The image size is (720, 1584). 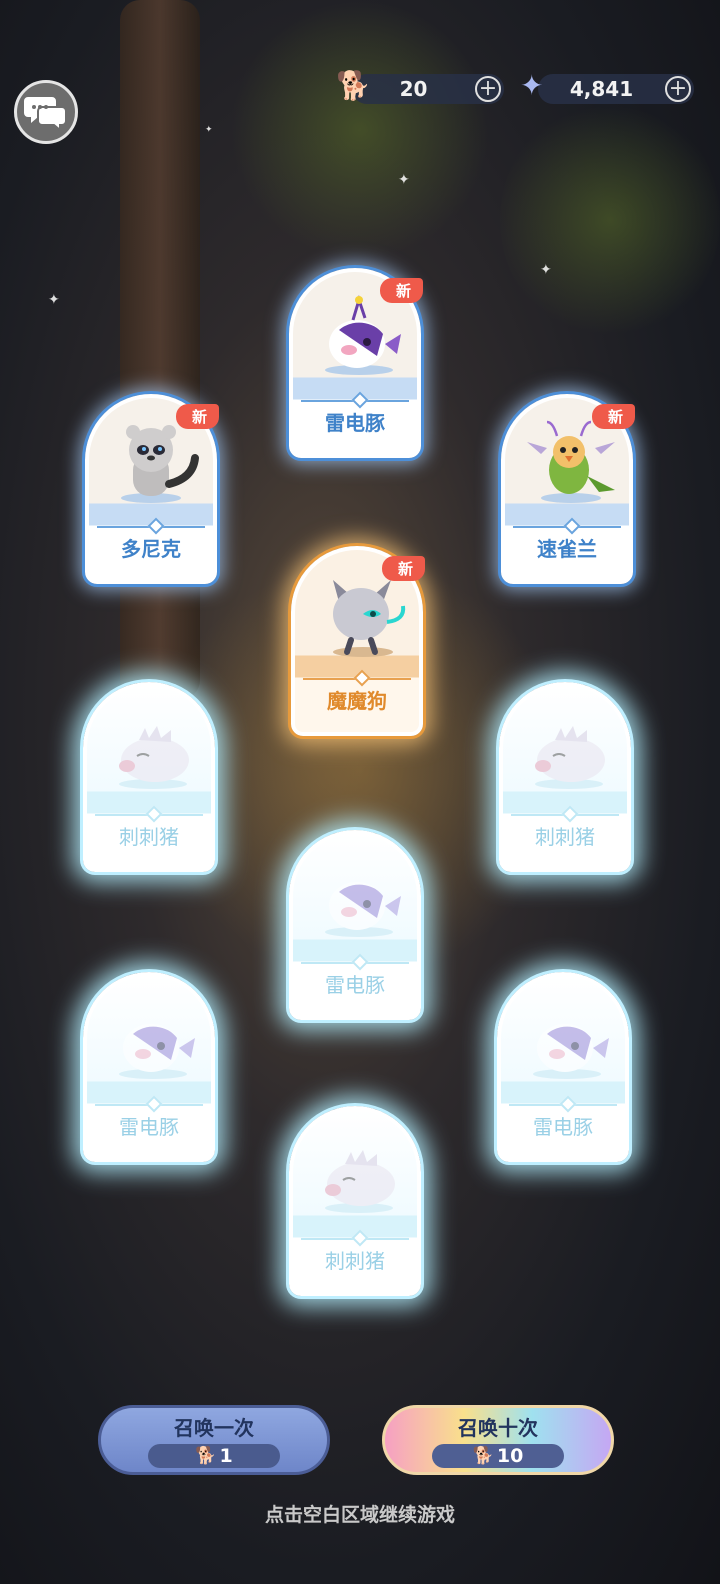 What do you see at coordinates (151, 549) in the screenshot?
I see `creature-name: 多尼克` at bounding box center [151, 549].